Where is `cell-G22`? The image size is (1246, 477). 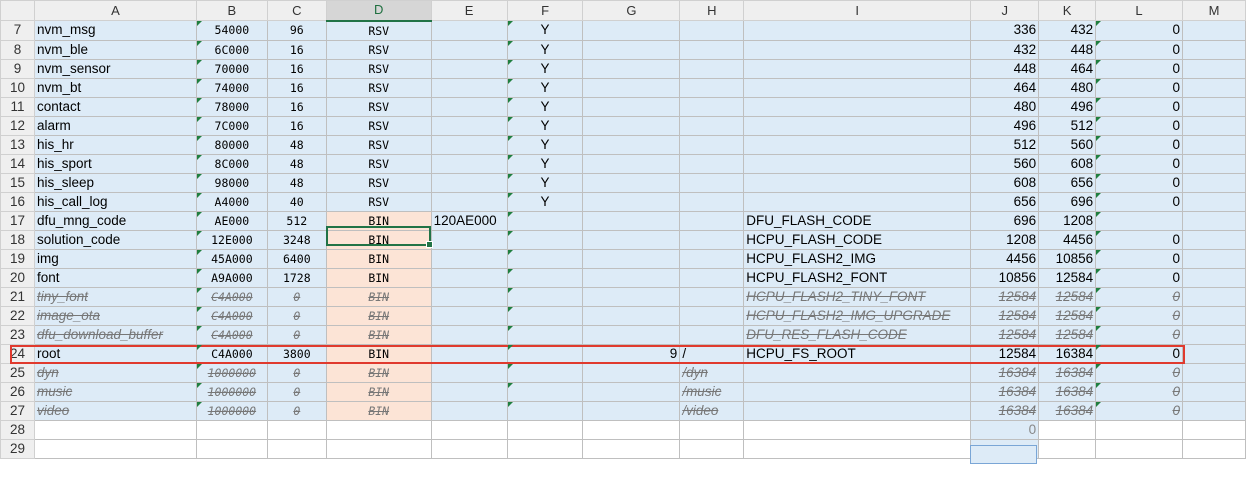
cell-G22 is located at coordinates (631, 315).